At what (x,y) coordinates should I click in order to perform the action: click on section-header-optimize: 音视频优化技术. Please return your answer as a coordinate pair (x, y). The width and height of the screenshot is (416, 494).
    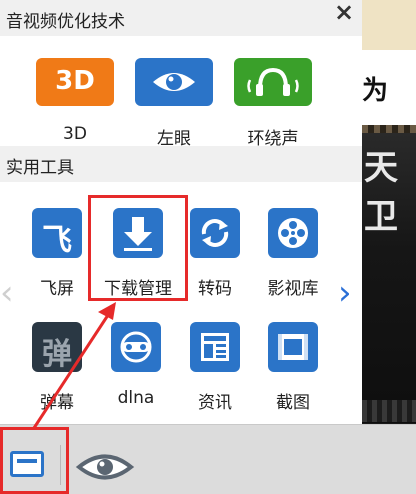
    Looking at the image, I should click on (181, 18).